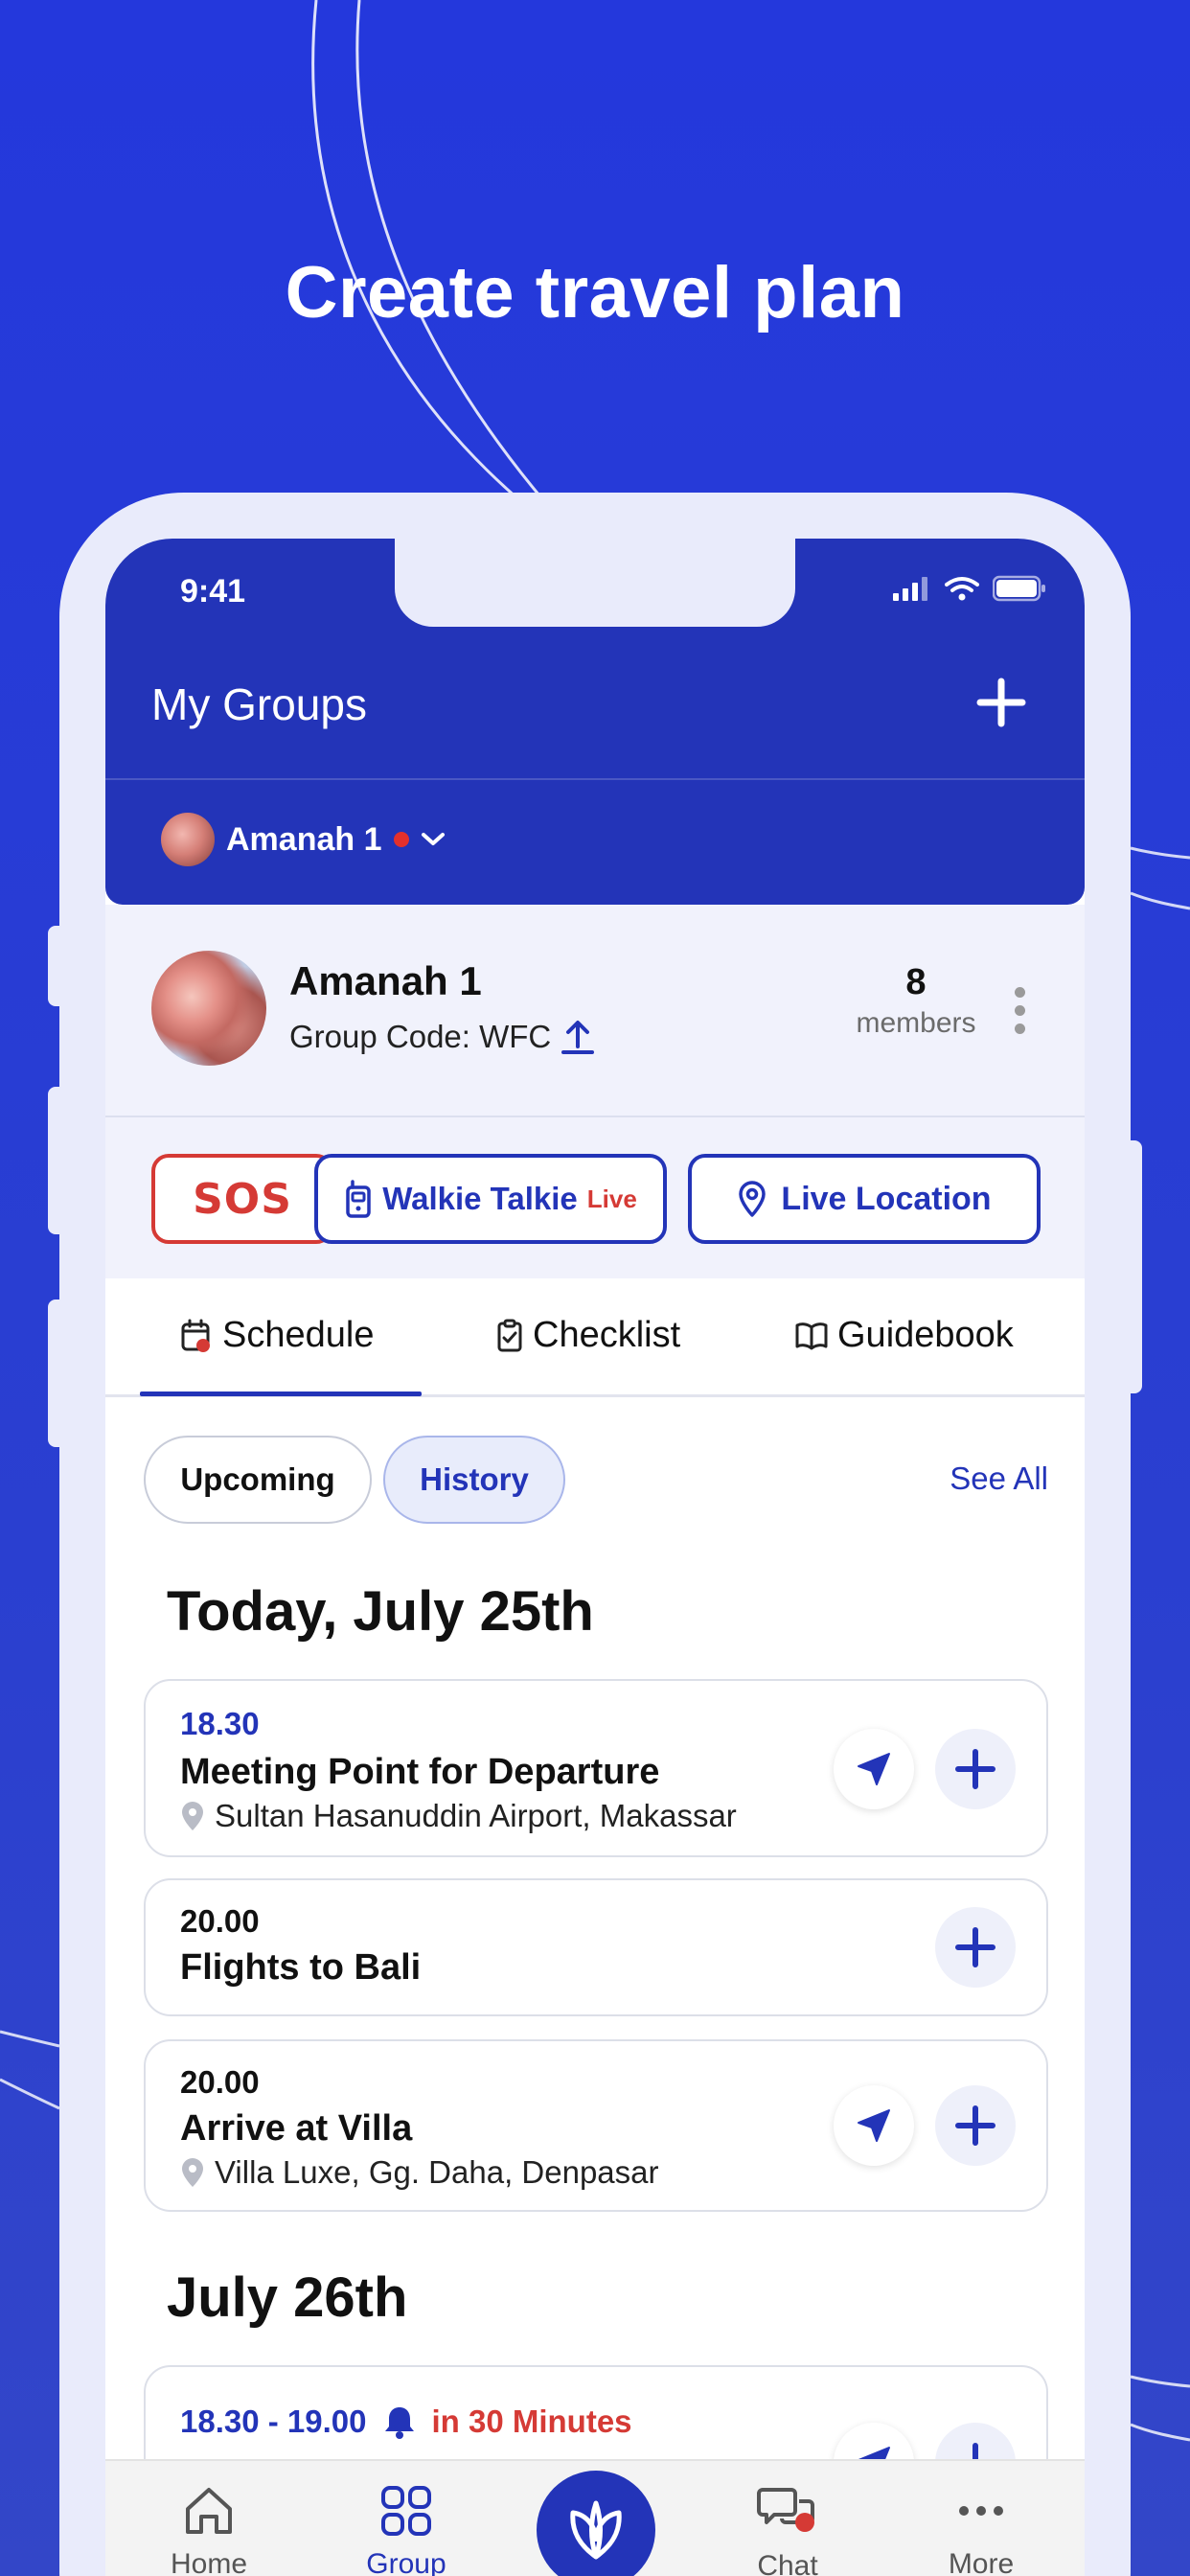  What do you see at coordinates (607, 1335) in the screenshot?
I see `tab-checklist-label: Checklist` at bounding box center [607, 1335].